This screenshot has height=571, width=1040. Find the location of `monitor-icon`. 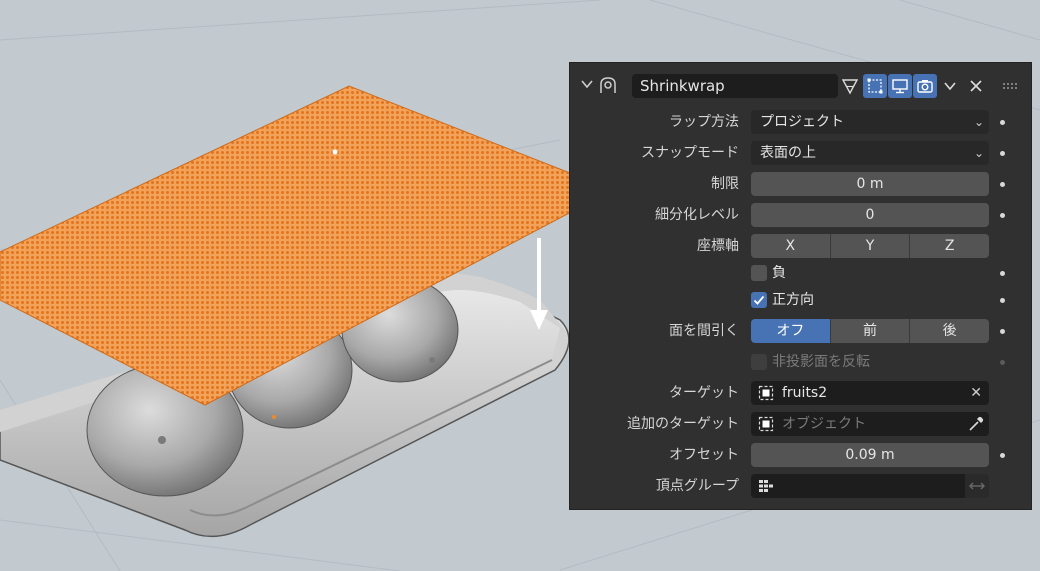

monitor-icon is located at coordinates (900, 86).